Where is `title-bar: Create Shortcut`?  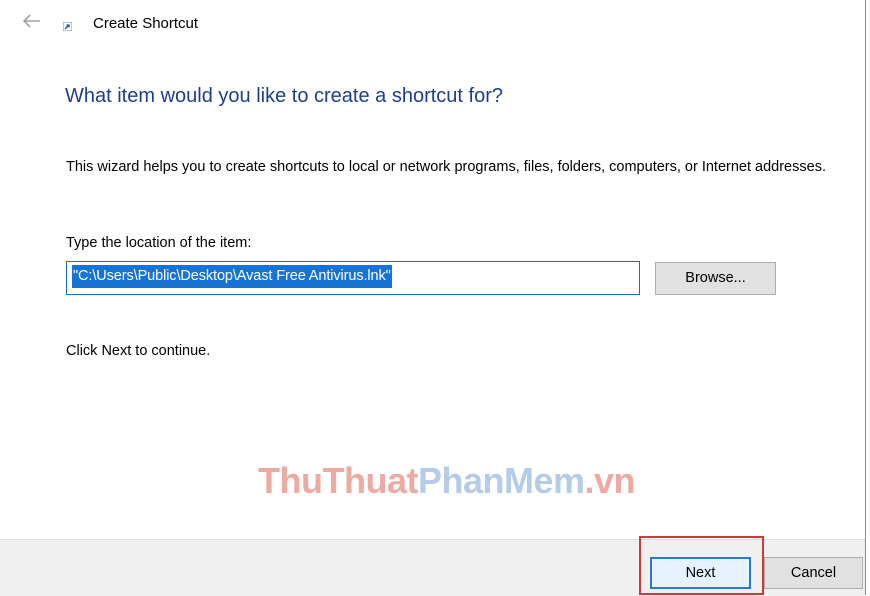 title-bar: Create Shortcut is located at coordinates (432, 22).